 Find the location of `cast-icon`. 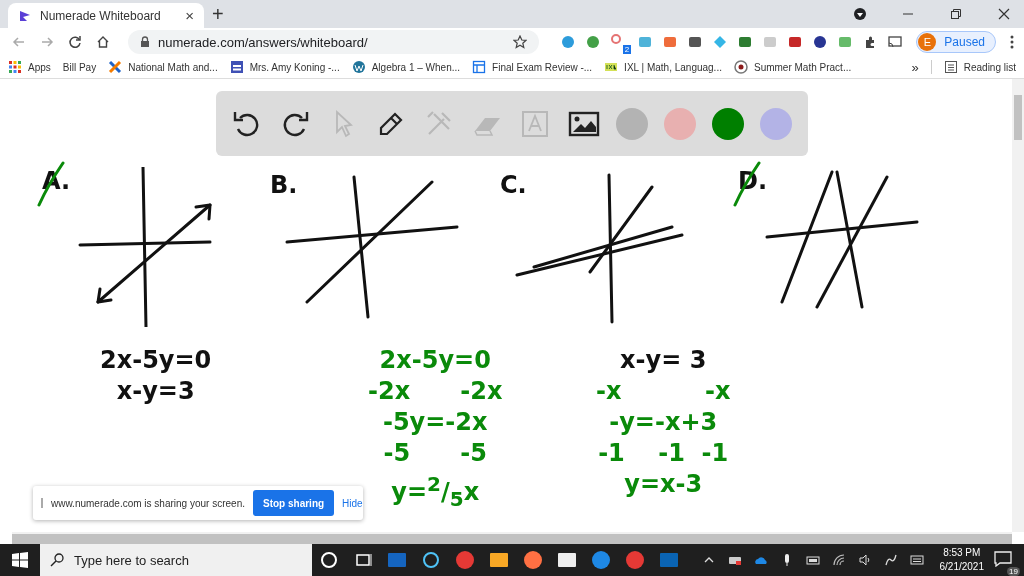

cast-icon is located at coordinates (895, 42).